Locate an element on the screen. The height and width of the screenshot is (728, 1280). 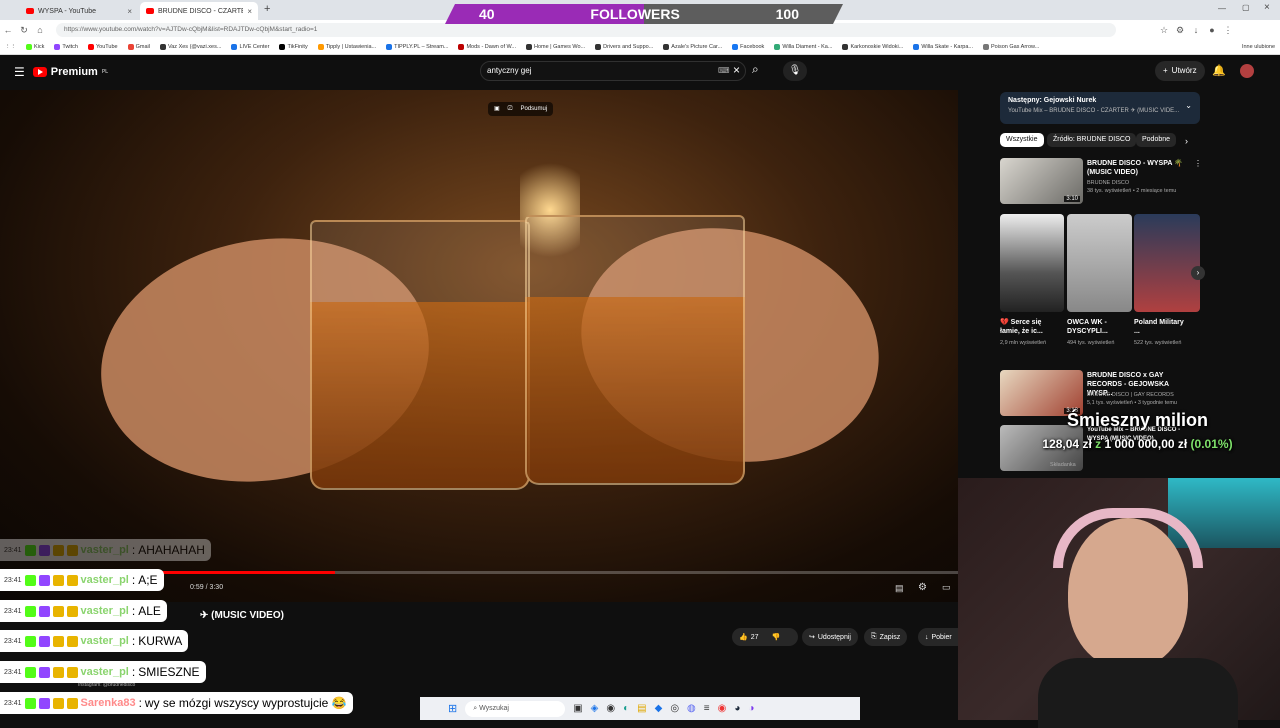
bookmark-item: Kick is located at coordinates (35, 47).